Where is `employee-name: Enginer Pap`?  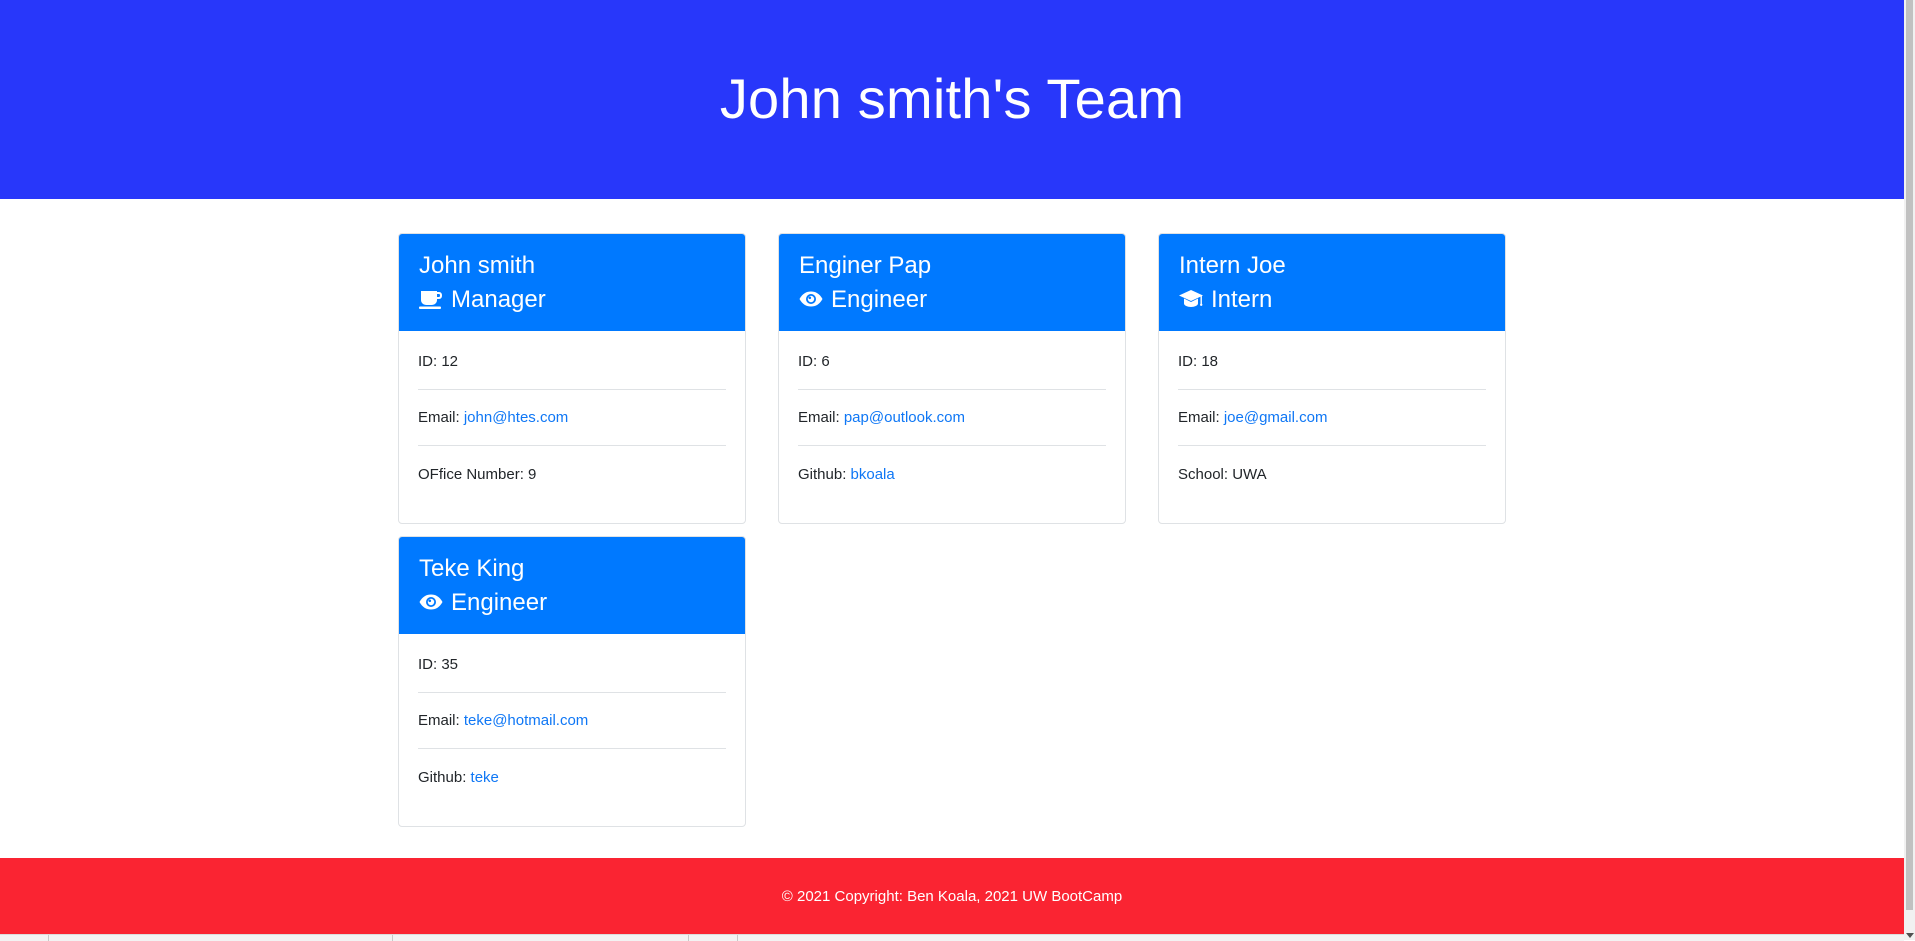 employee-name: Enginer Pap is located at coordinates (865, 265).